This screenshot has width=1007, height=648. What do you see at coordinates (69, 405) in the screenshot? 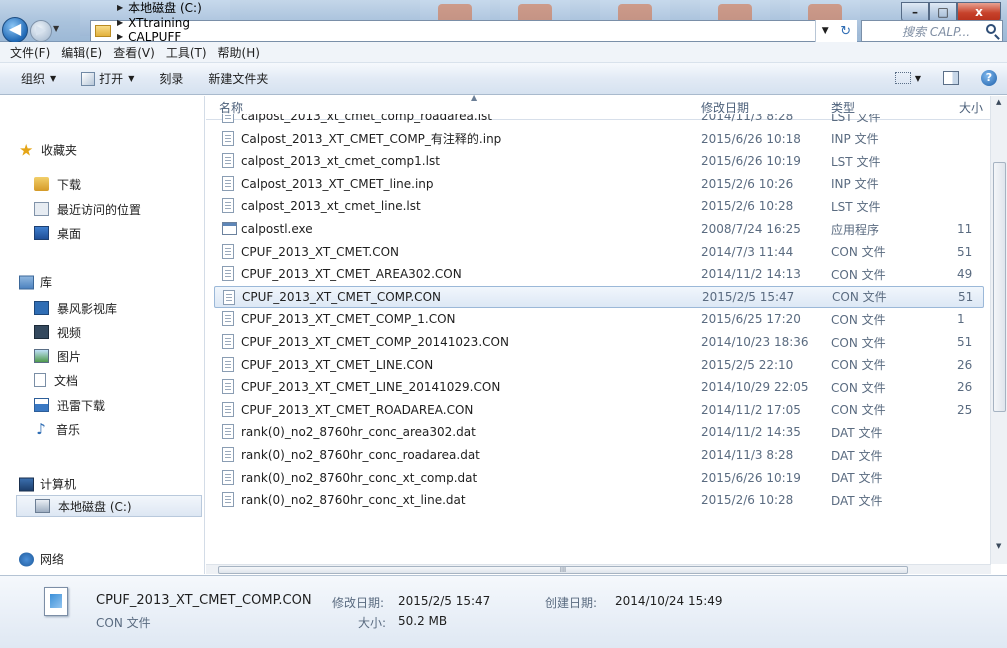
I see `nav-item-xunlei: 迅雷下载` at bounding box center [69, 405].